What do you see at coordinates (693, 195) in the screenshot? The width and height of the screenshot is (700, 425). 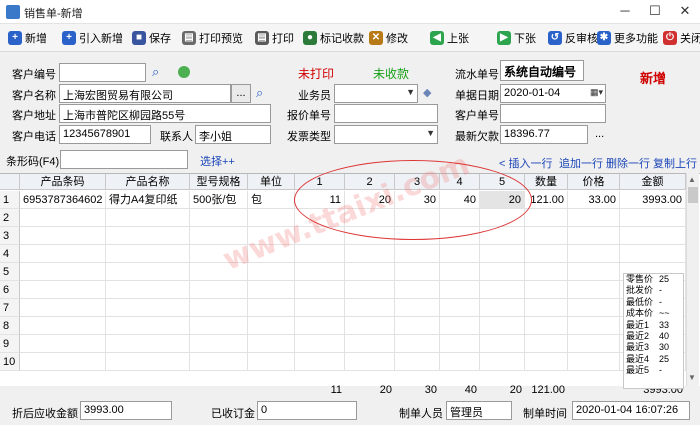 I see `scroll-thumb` at bounding box center [693, 195].